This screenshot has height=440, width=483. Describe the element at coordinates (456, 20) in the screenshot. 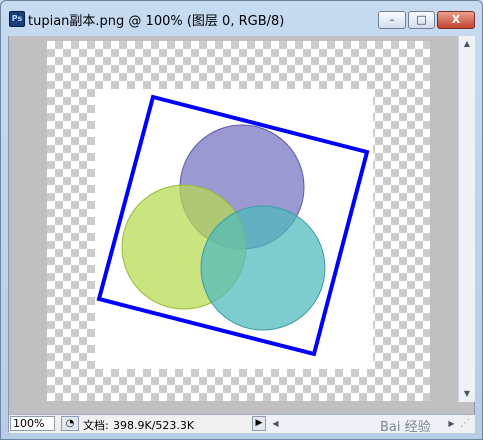

I see `close-button: X` at that location.